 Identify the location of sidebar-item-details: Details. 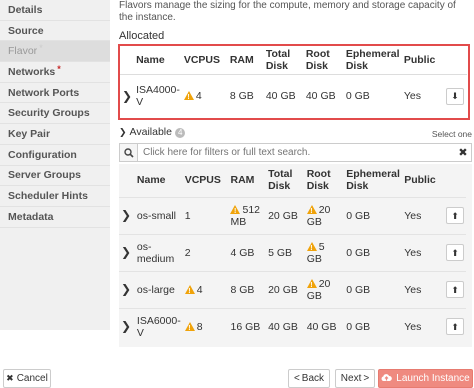
(55, 10).